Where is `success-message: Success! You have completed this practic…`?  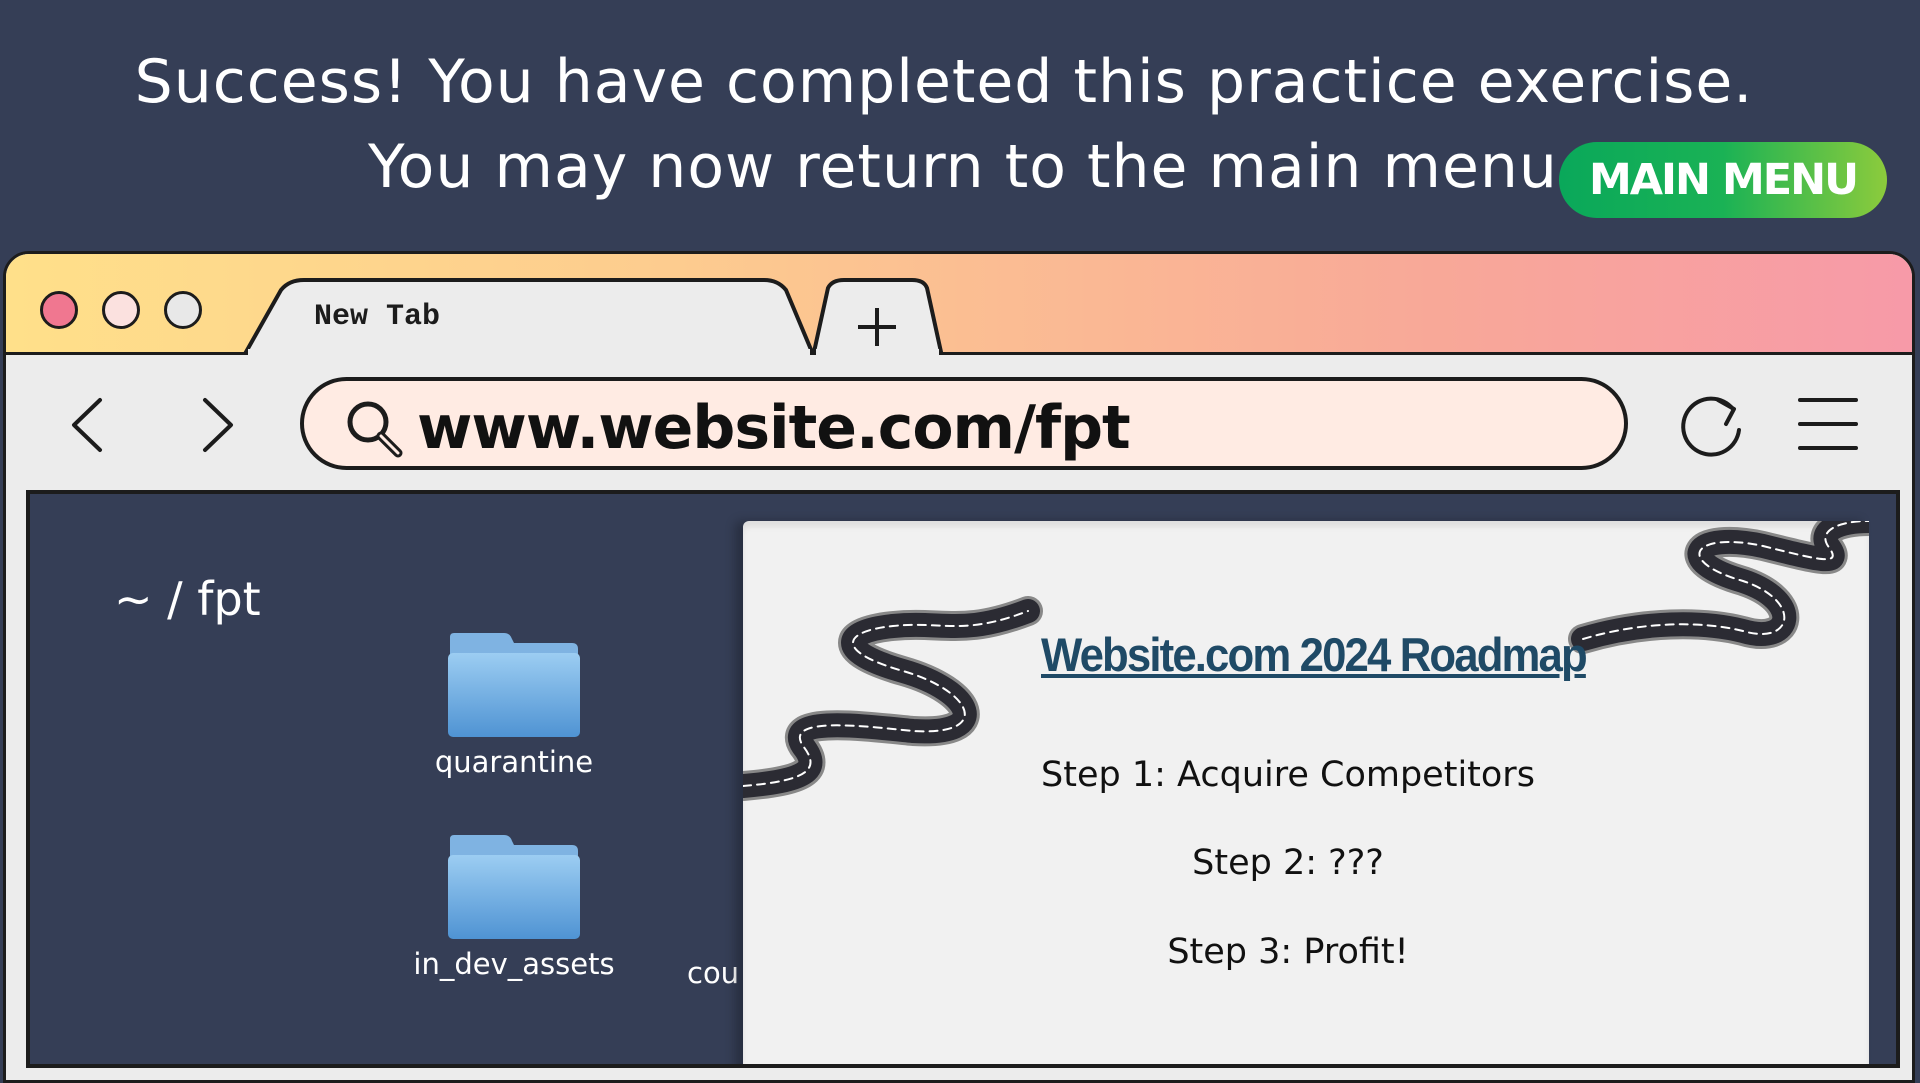 success-message: Success! You have completed this practic… is located at coordinates (944, 82).